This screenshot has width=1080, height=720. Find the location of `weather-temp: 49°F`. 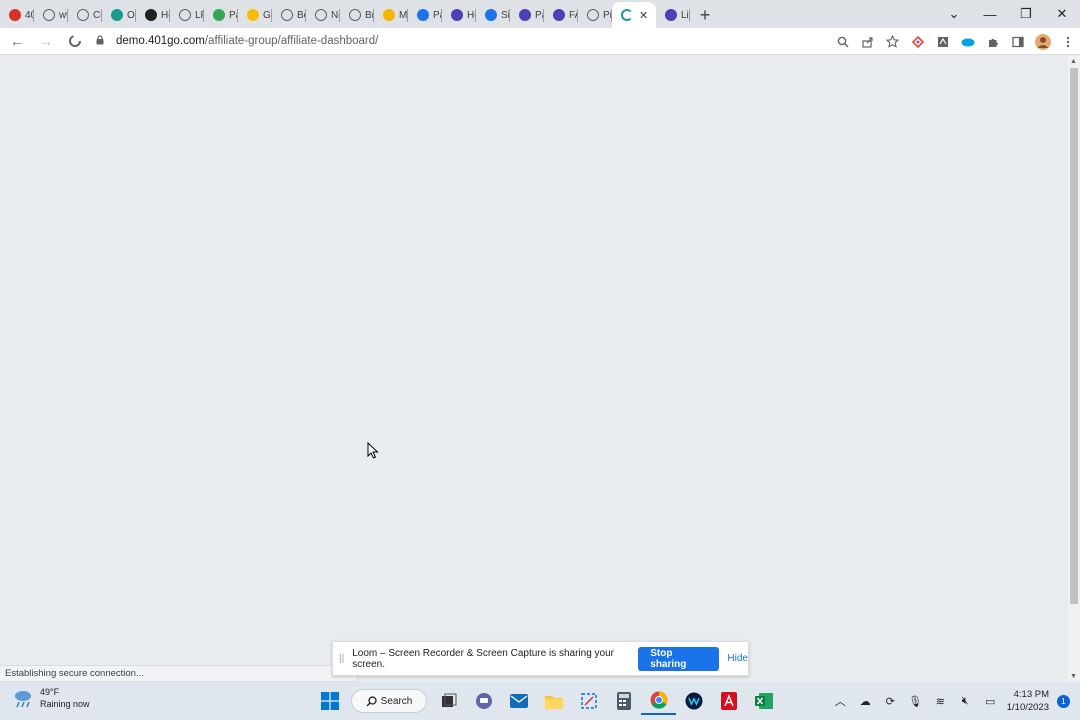

weather-temp: 49°F is located at coordinates (50, 692).